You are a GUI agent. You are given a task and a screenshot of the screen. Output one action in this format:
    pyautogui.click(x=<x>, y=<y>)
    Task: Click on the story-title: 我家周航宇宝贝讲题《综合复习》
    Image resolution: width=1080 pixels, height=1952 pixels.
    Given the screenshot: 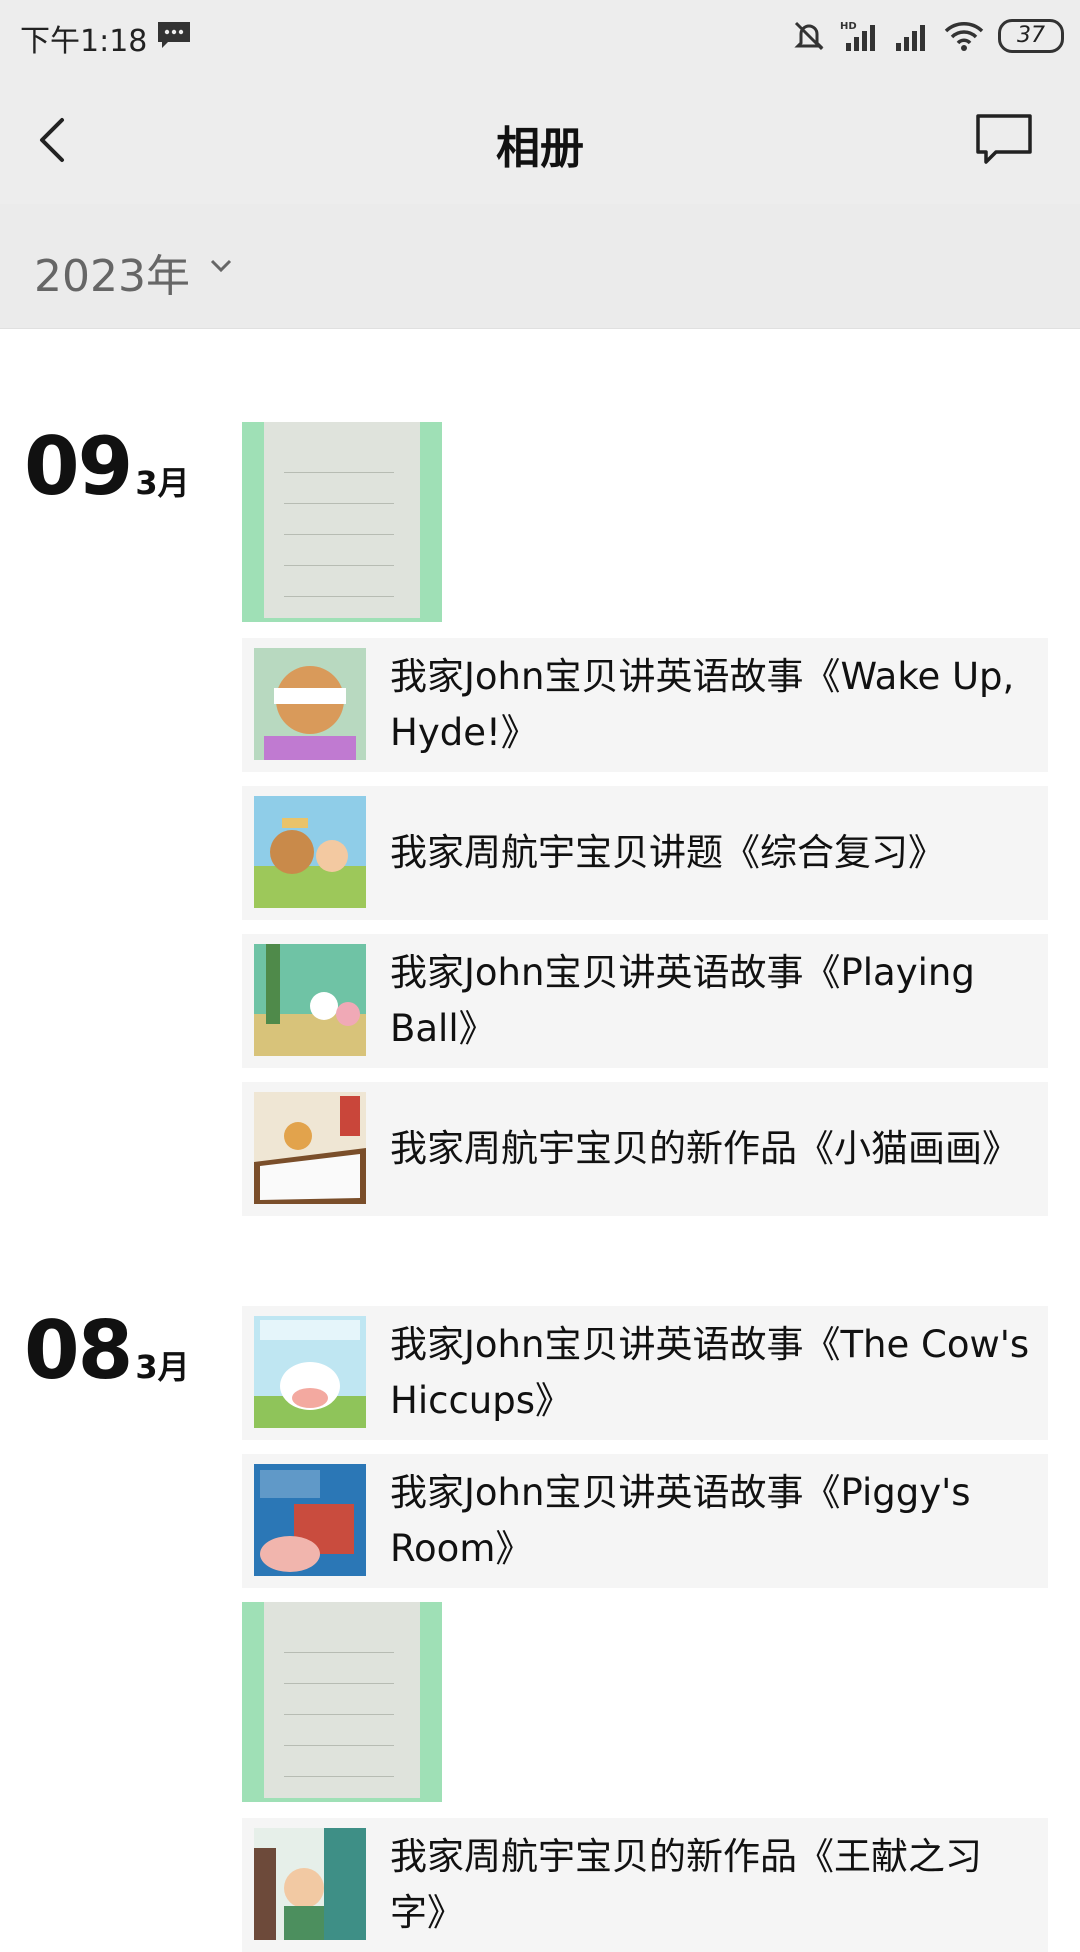 What is the action you would take?
    pyautogui.click(x=667, y=852)
    